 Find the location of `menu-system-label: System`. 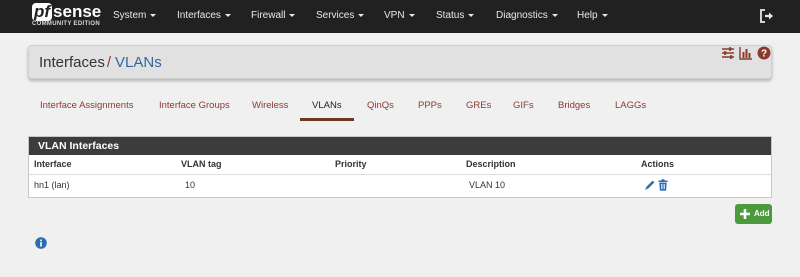

menu-system-label: System is located at coordinates (130, 15).